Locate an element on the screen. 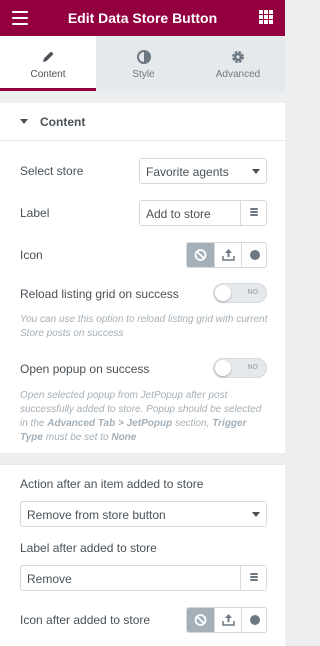  icon-after-choice-group is located at coordinates (226, 620).